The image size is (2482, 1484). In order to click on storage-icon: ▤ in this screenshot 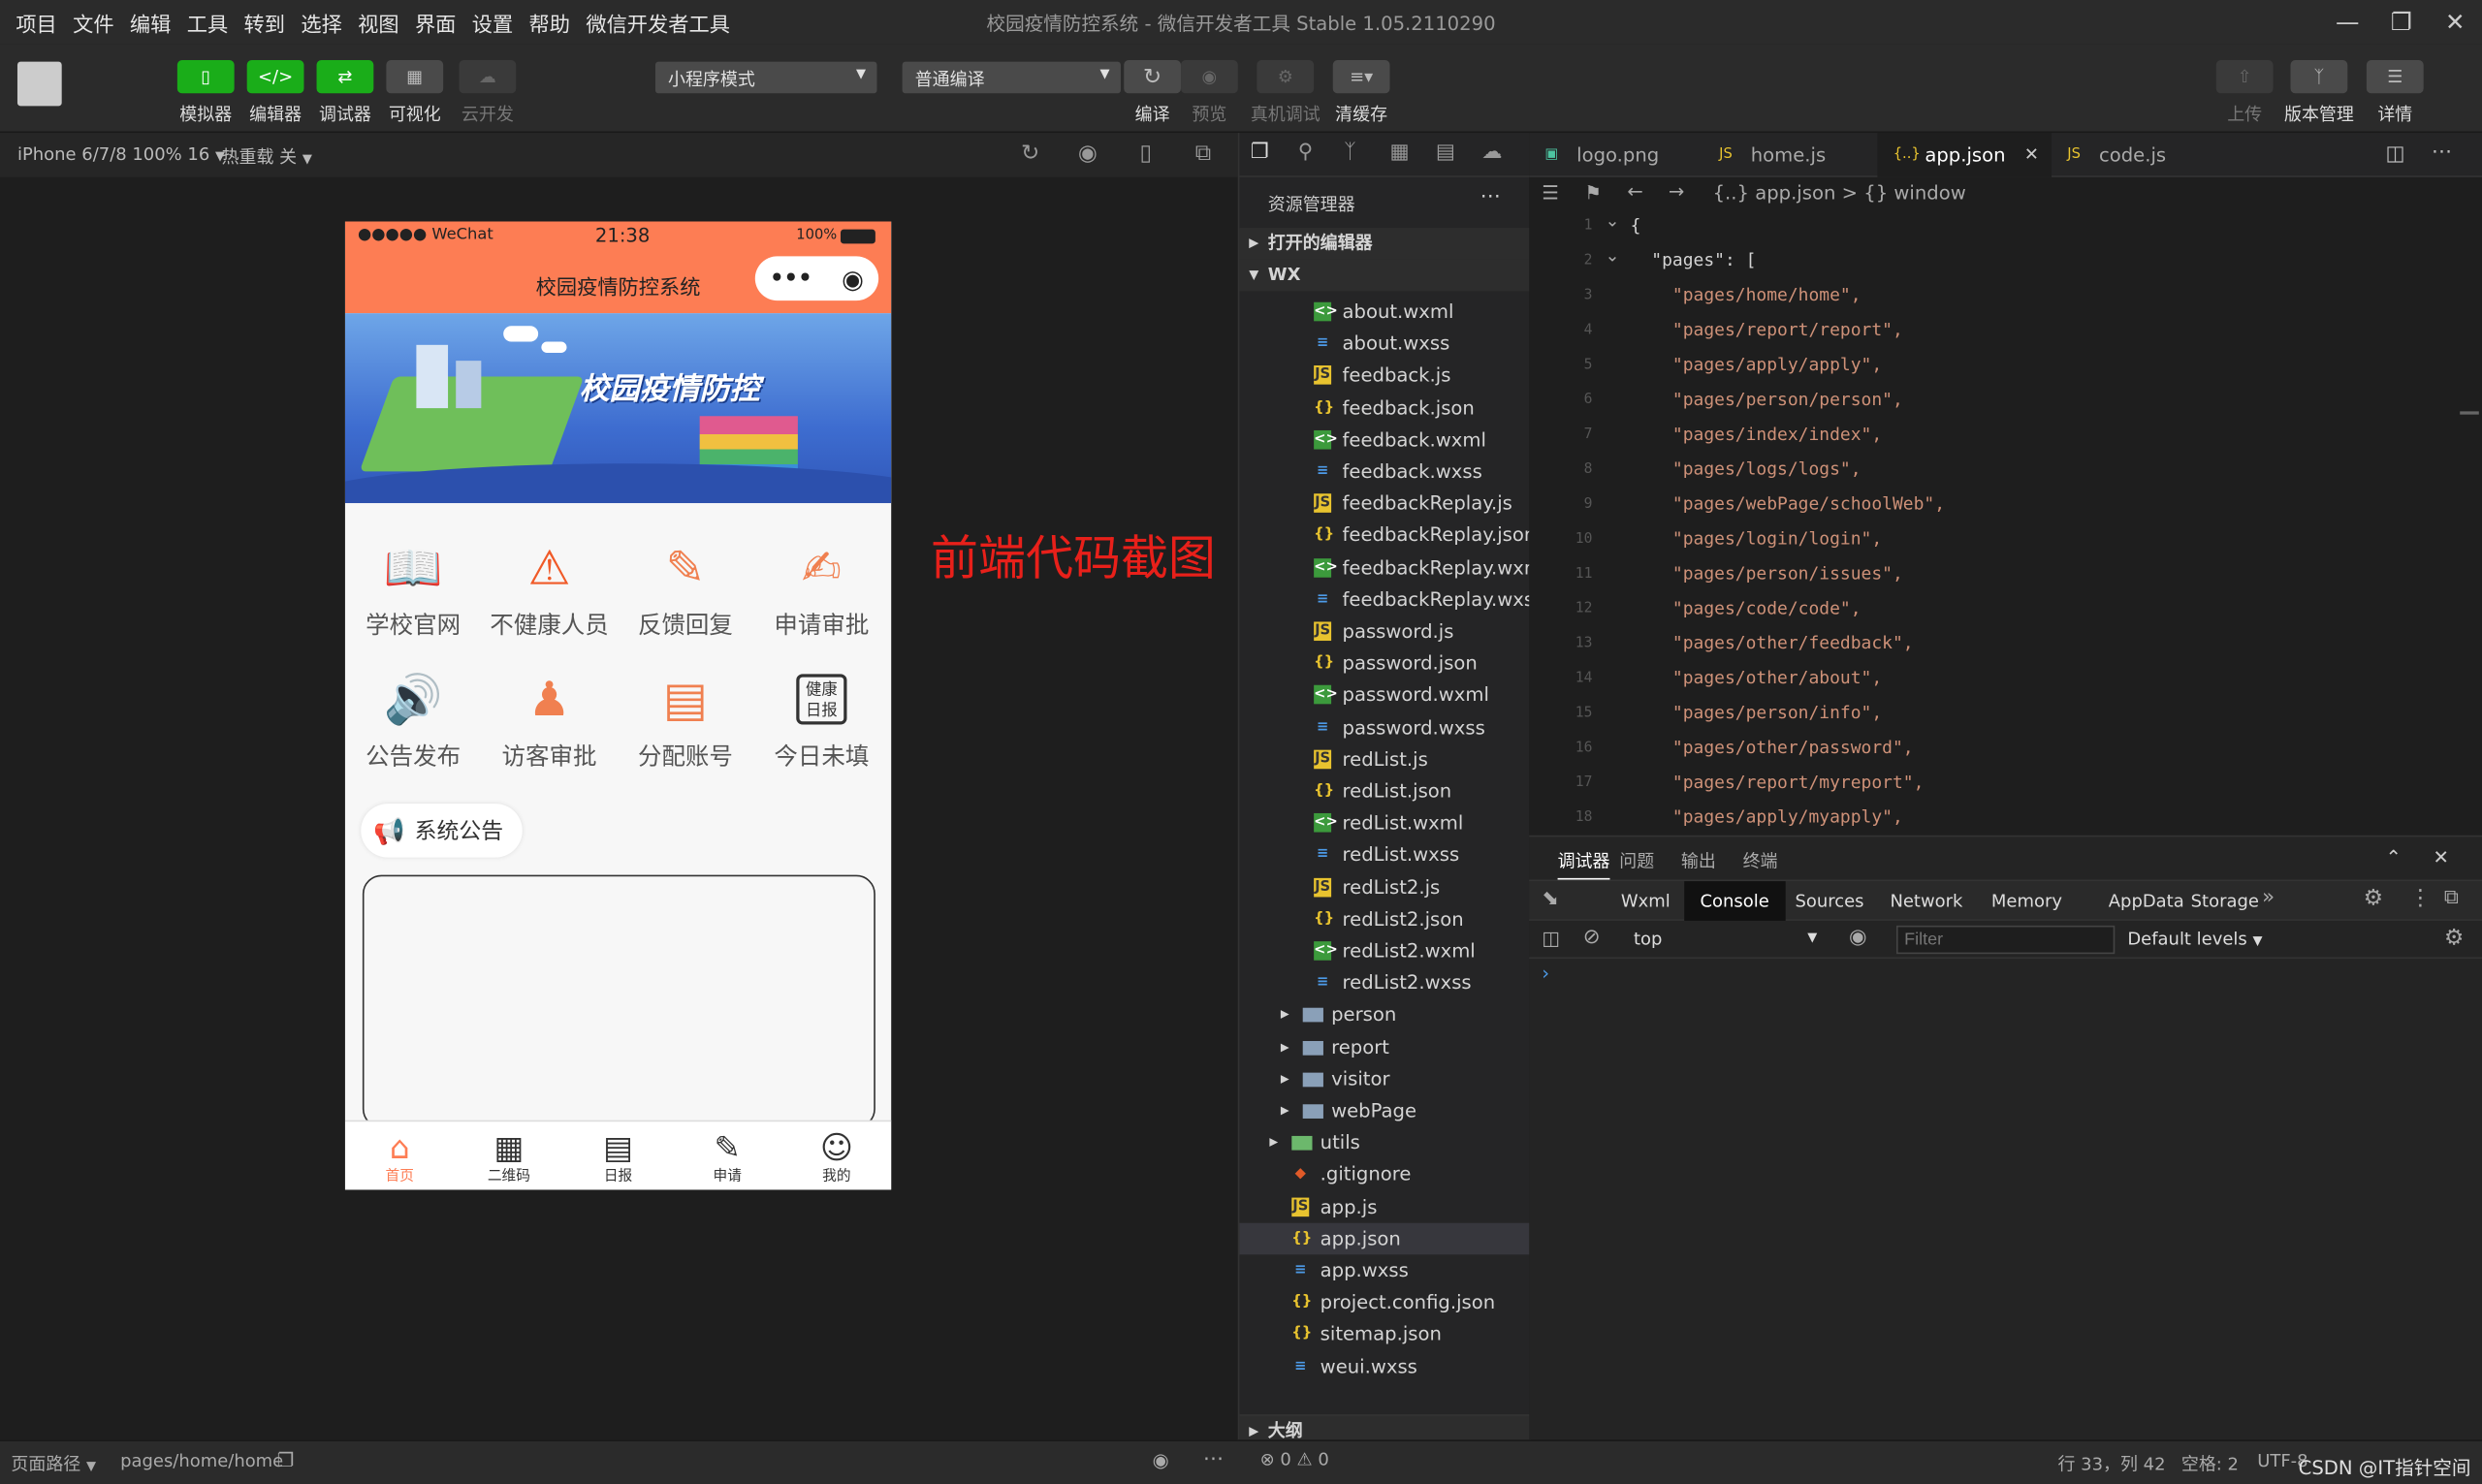, I will do `click(1445, 152)`.